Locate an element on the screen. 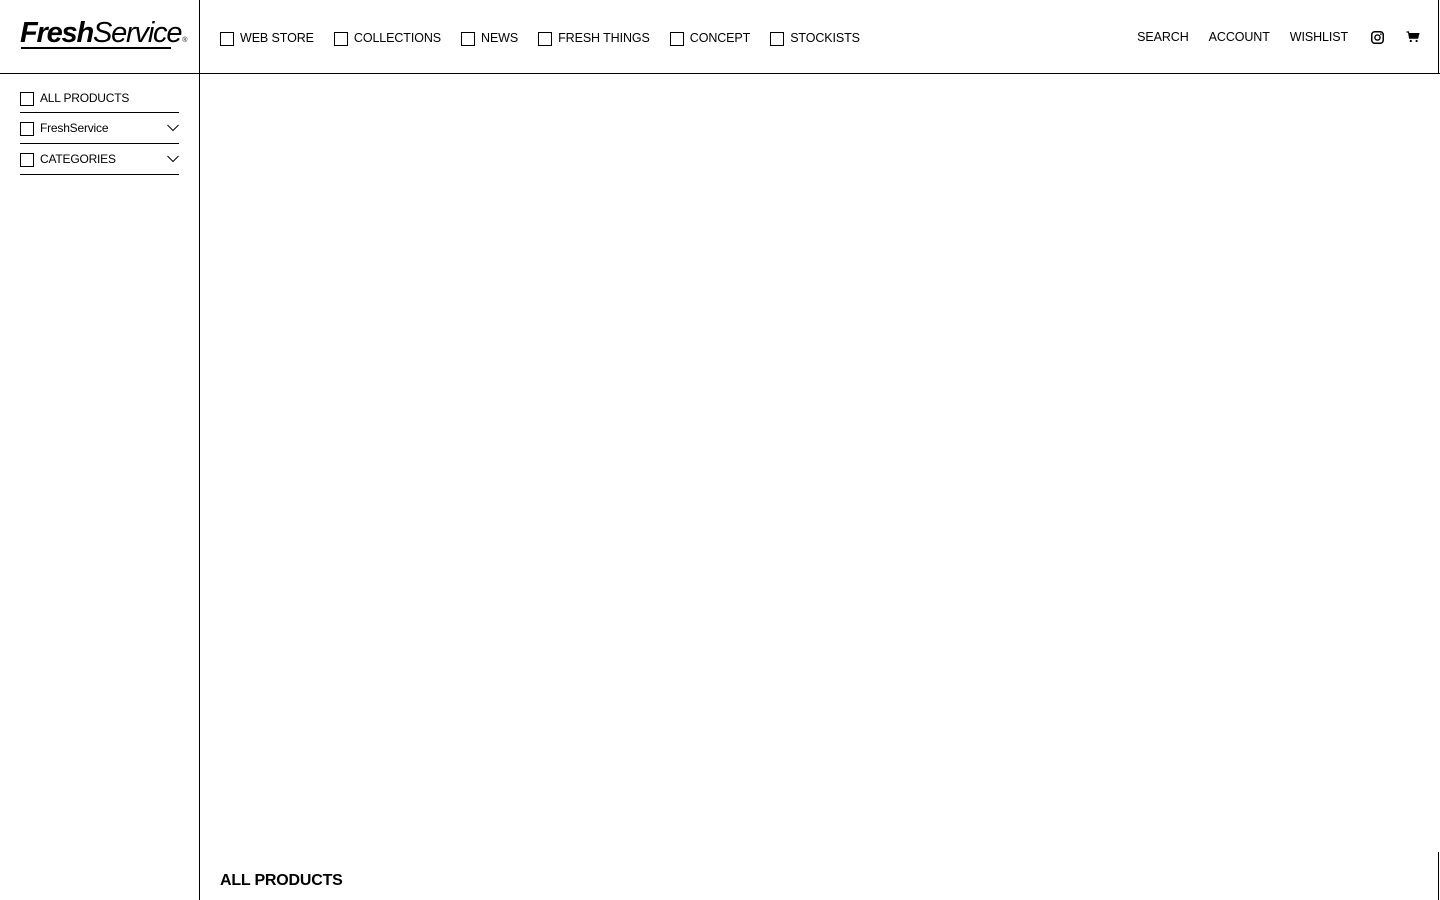 This screenshot has height=900, width=1440. right-edge-line is located at coordinates (1438, 37).